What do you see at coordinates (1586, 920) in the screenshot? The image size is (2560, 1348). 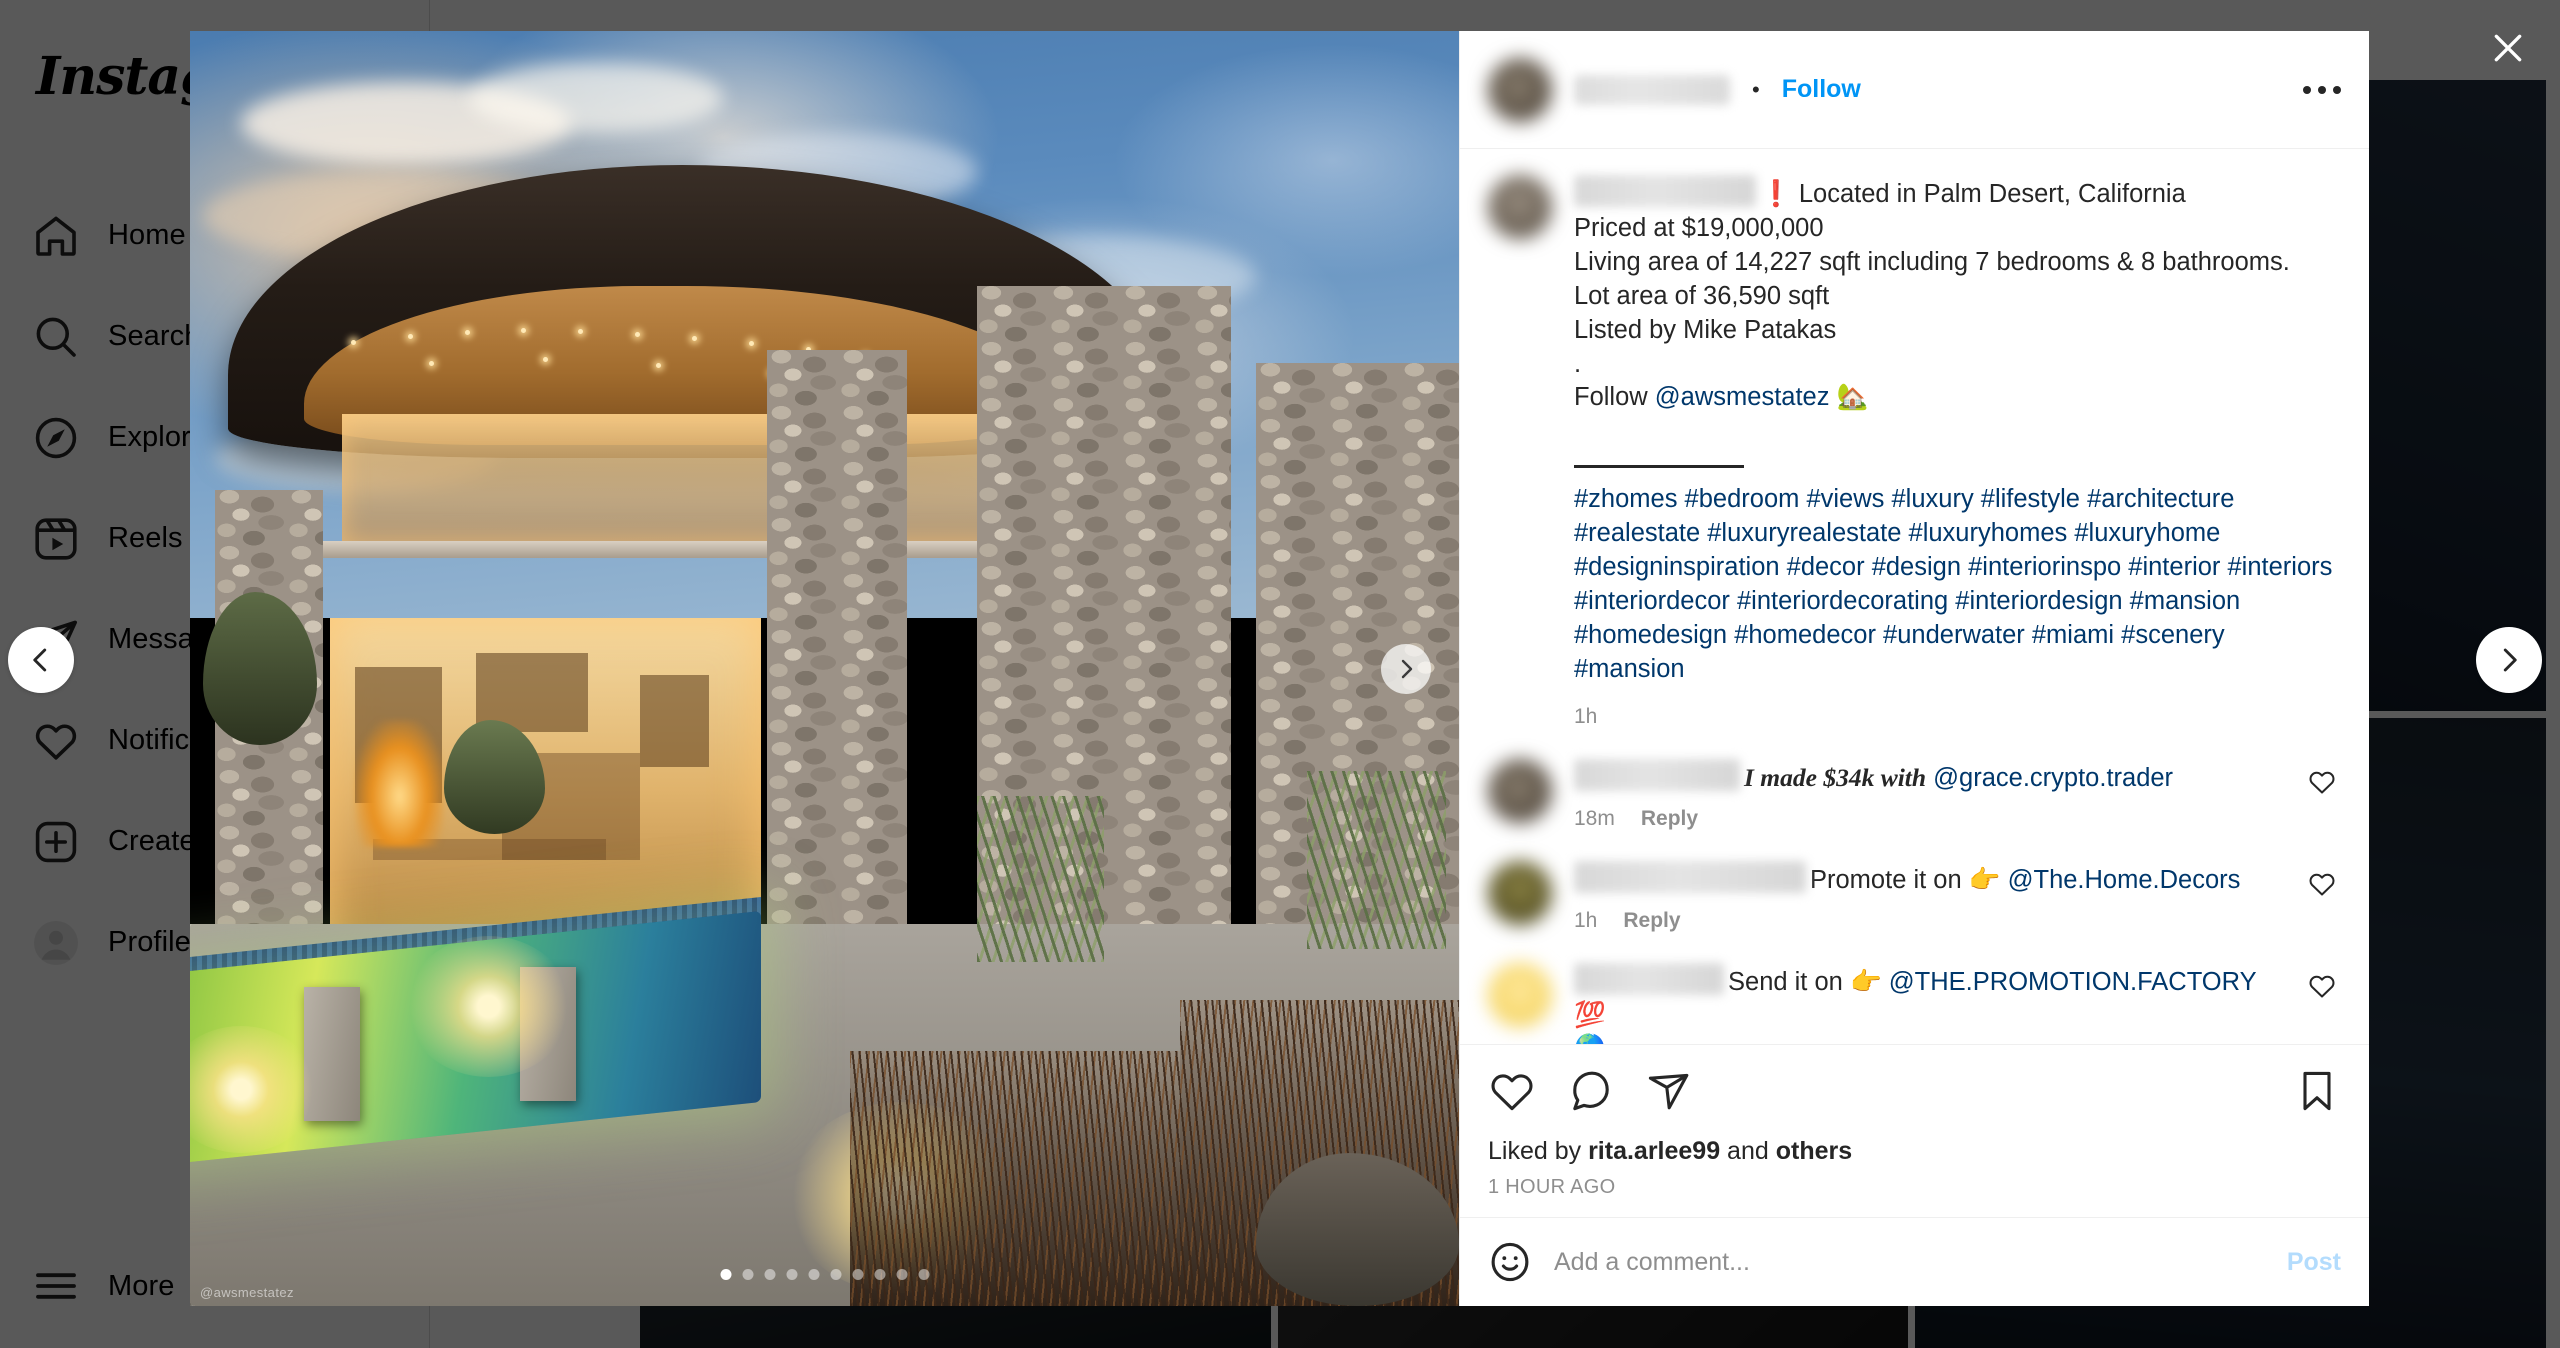 I see `comment-timestamp: 1h` at bounding box center [1586, 920].